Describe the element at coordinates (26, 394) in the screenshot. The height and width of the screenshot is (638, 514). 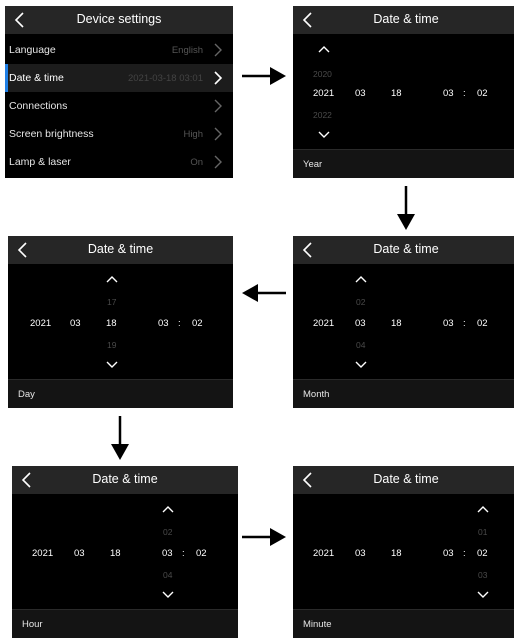
I see `field-label: Day` at that location.